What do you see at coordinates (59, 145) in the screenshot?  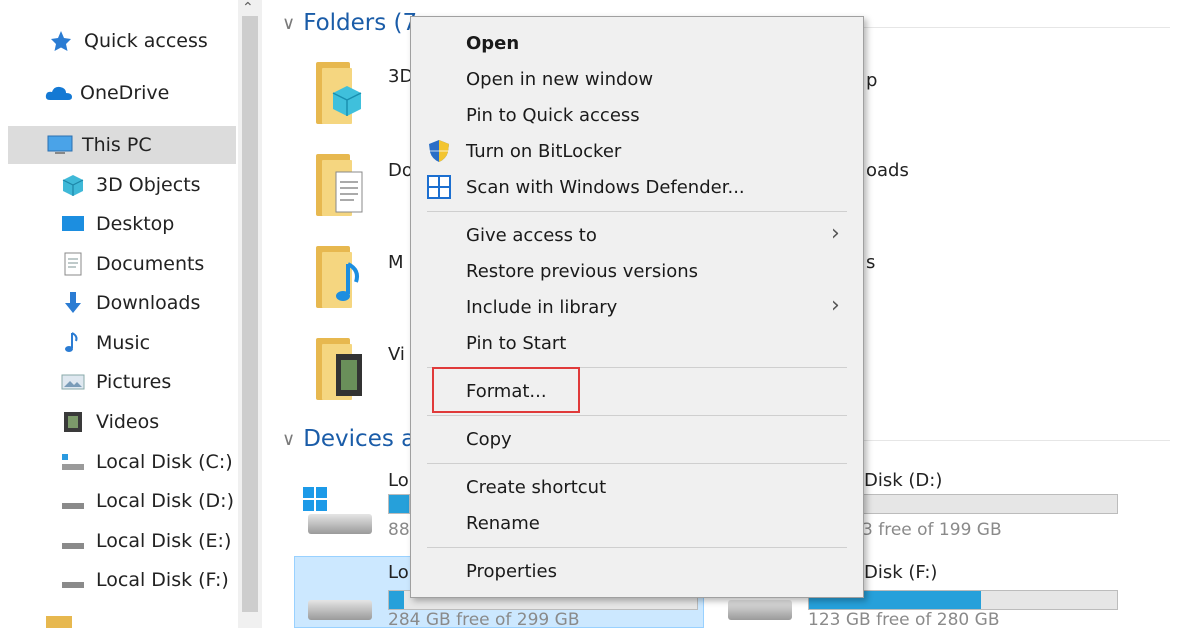 I see `monitor-icon` at bounding box center [59, 145].